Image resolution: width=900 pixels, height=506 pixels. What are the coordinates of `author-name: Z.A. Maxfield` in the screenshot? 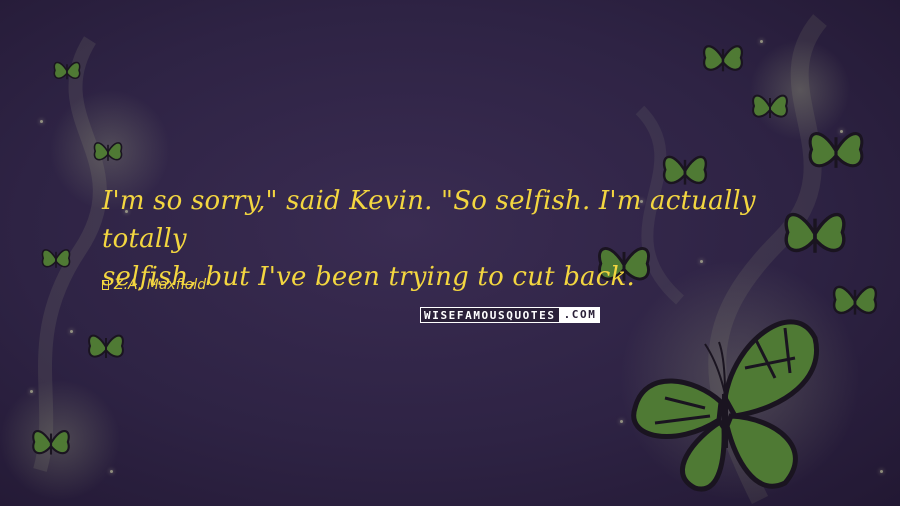 It's located at (160, 285).